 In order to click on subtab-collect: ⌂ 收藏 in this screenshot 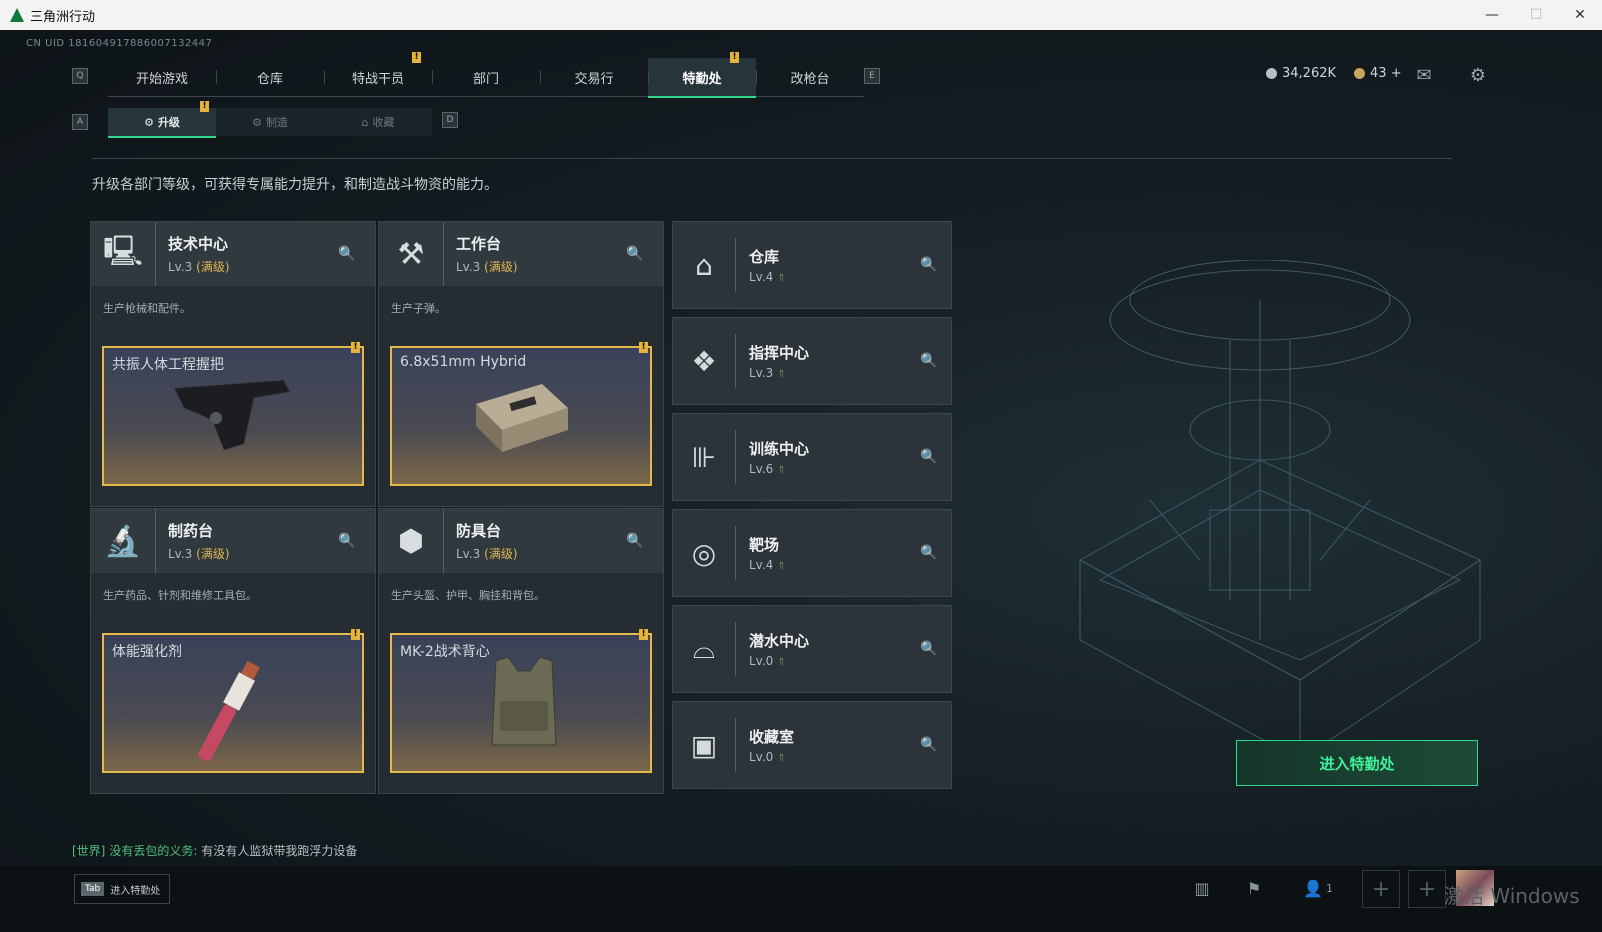, I will do `click(378, 122)`.